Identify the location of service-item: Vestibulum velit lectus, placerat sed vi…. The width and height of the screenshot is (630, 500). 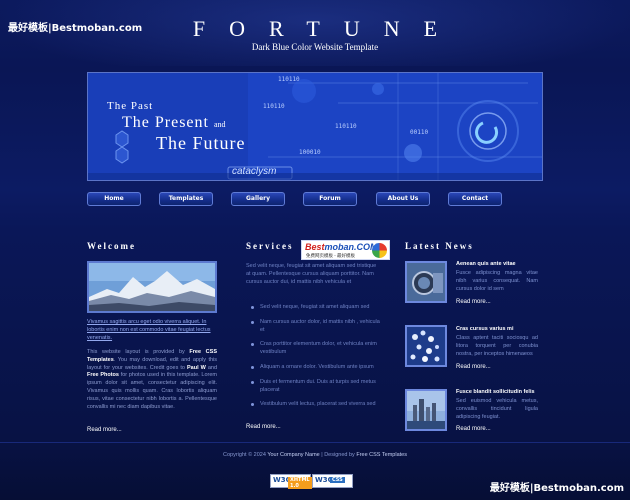
(313, 405).